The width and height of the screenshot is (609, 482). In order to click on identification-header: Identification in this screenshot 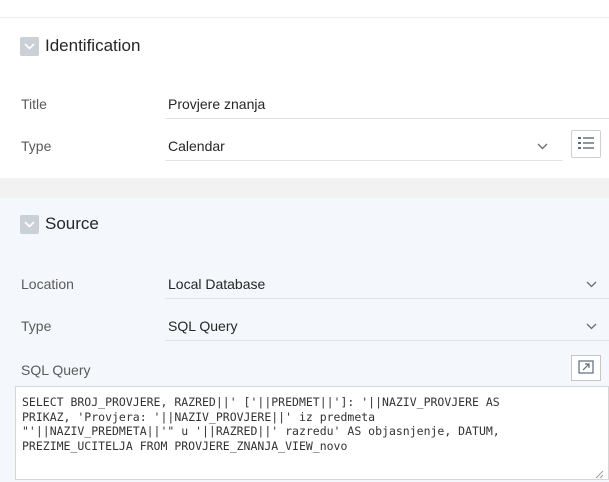, I will do `click(80, 46)`.